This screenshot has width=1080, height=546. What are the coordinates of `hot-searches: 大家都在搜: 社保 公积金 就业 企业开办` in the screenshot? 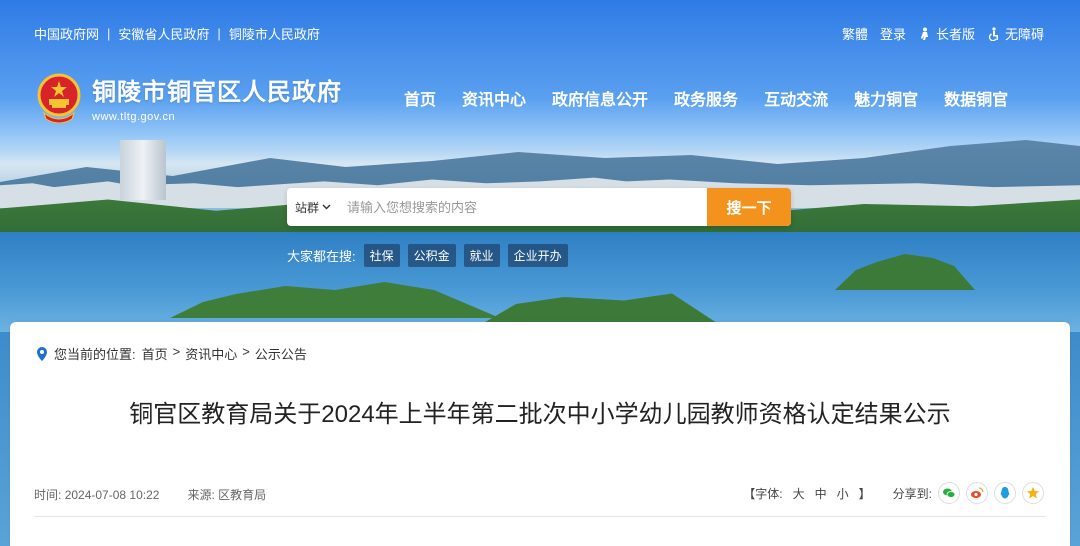 It's located at (427, 255).